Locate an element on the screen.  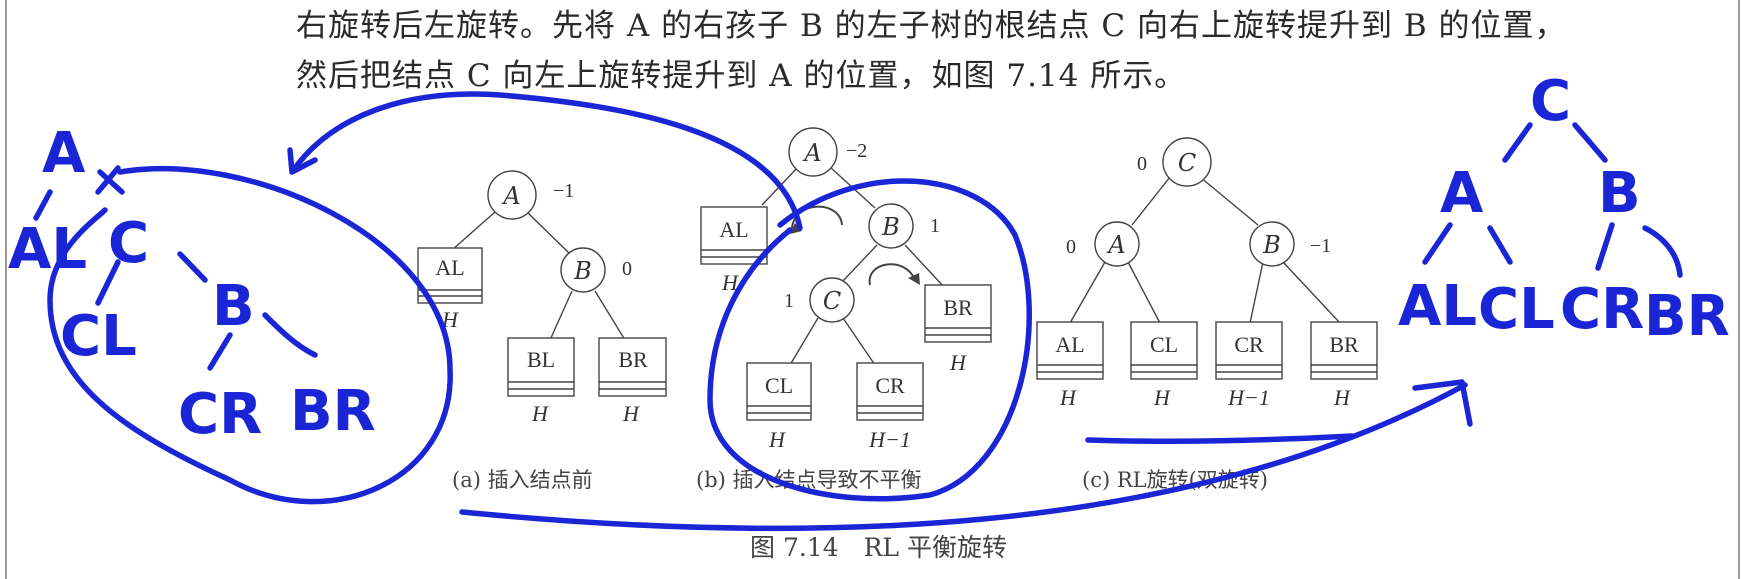
hw-right-AL: AL is located at coordinates (1437, 306).